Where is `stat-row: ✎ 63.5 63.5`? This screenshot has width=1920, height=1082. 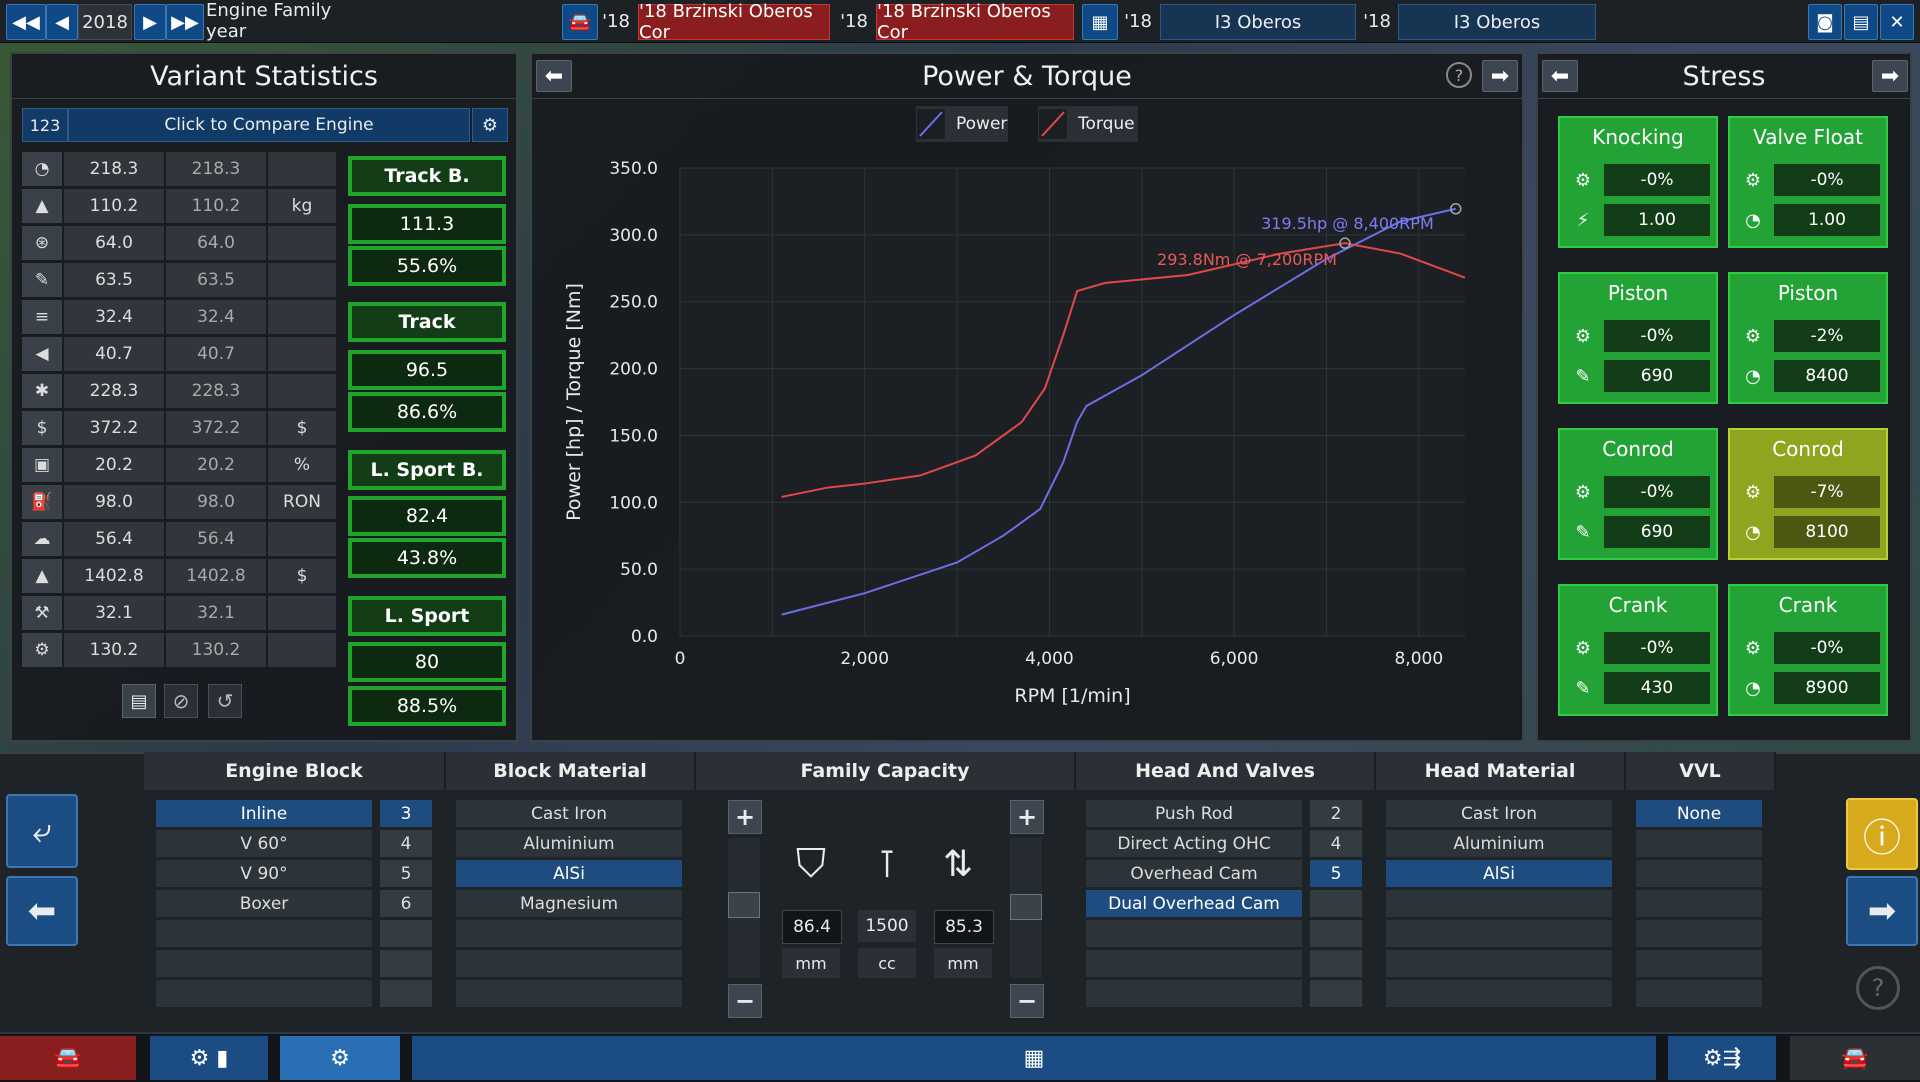
stat-row: ✎ 63.5 63.5 is located at coordinates (179, 280).